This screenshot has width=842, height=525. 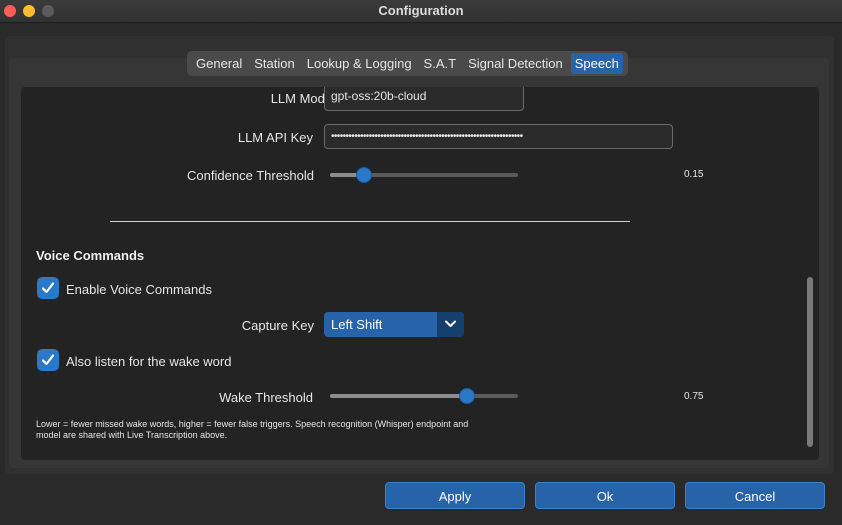 I want to click on confidence-threshold-value: 0.15, so click(x=694, y=174).